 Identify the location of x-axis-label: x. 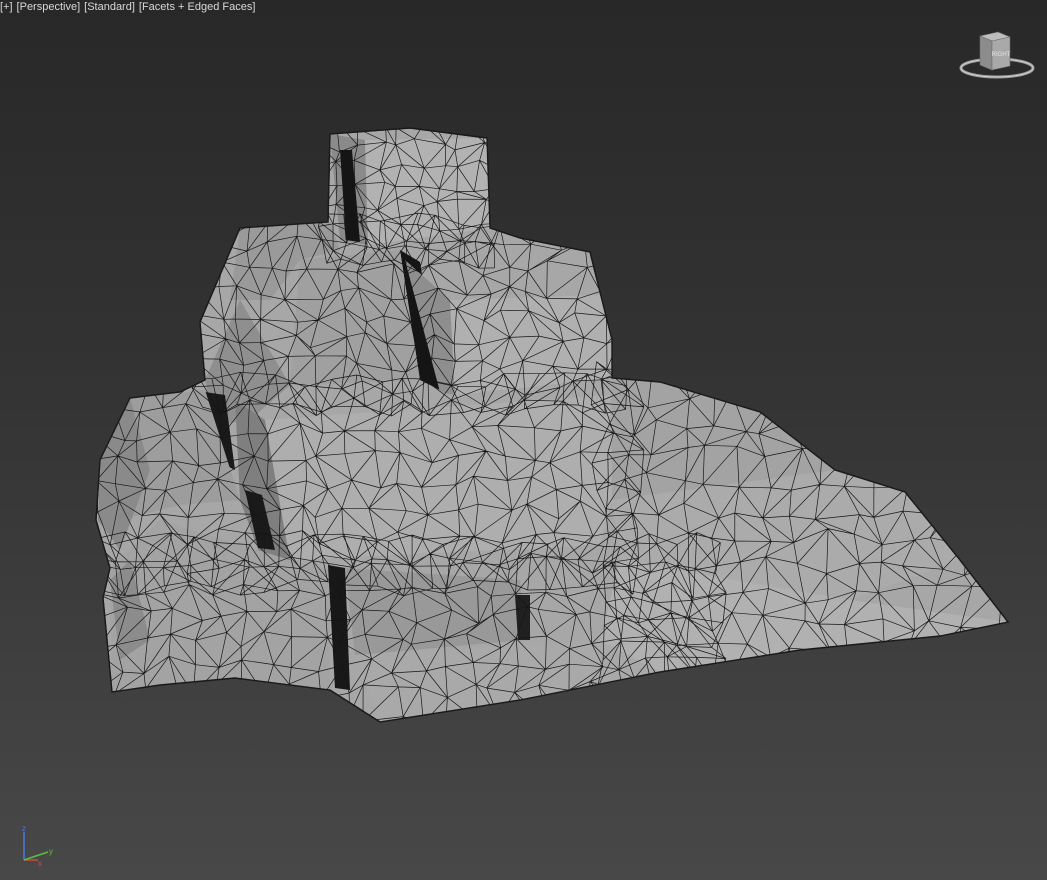
(40, 863).